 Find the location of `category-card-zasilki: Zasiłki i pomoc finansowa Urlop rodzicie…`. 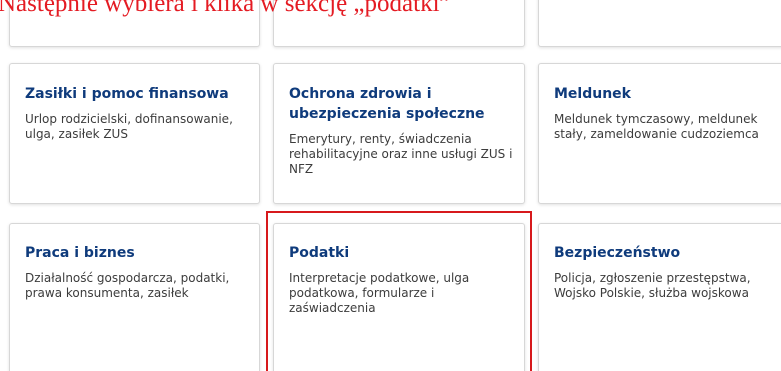

category-card-zasilki: Zasiłki i pomoc finansowa Urlop rodzicie… is located at coordinates (134, 133).